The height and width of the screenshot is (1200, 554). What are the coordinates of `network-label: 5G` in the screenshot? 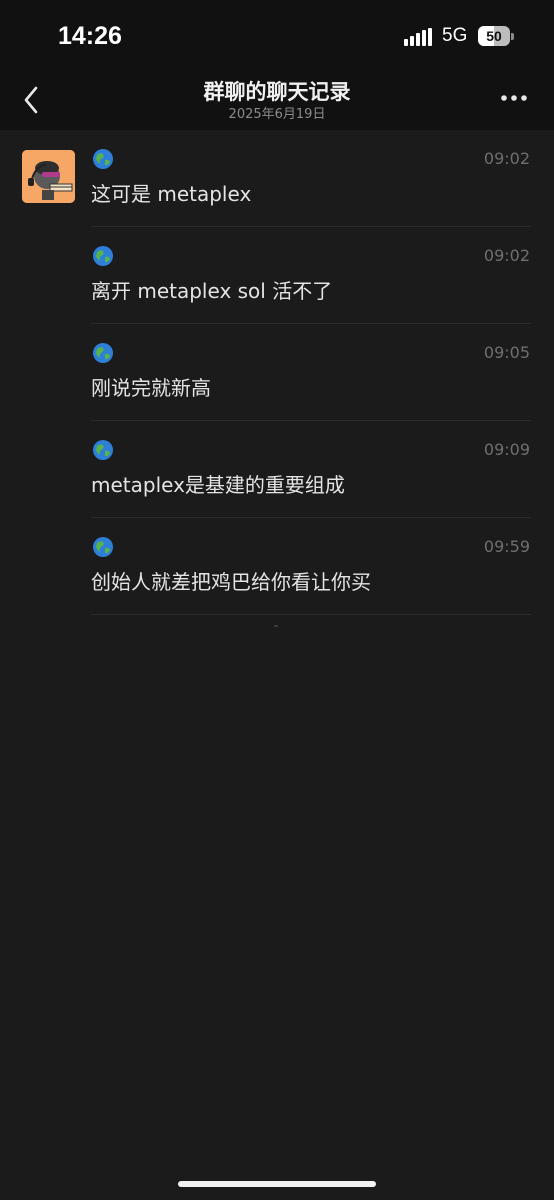 It's located at (455, 35).